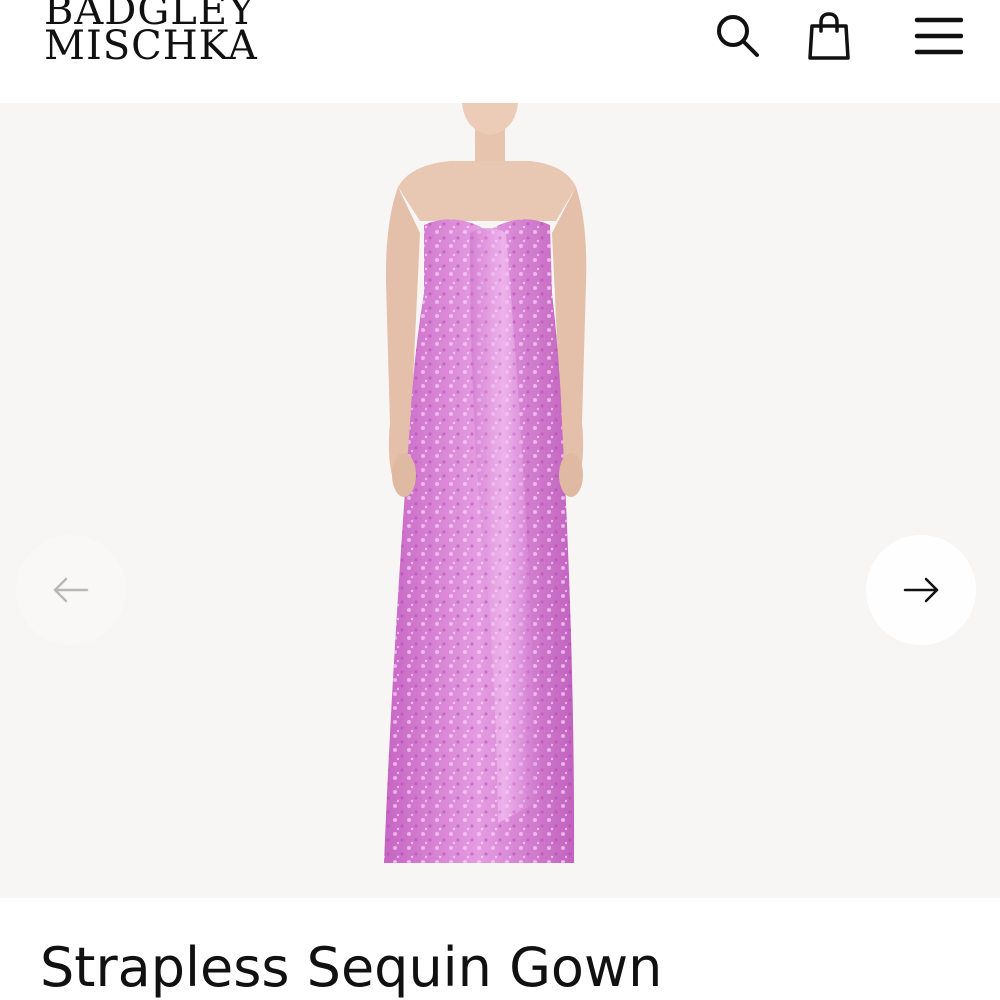 The width and height of the screenshot is (1000, 1000). Describe the element at coordinates (404, 475) in the screenshot. I see `model-left-hand` at that location.